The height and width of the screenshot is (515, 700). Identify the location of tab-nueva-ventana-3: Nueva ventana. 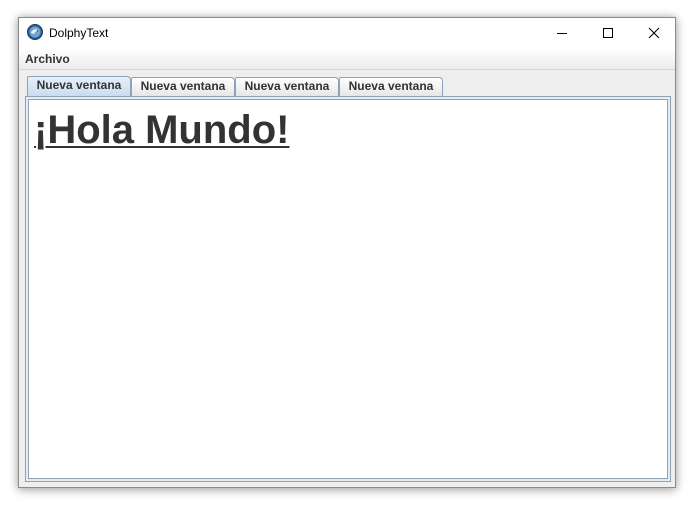
(287, 86).